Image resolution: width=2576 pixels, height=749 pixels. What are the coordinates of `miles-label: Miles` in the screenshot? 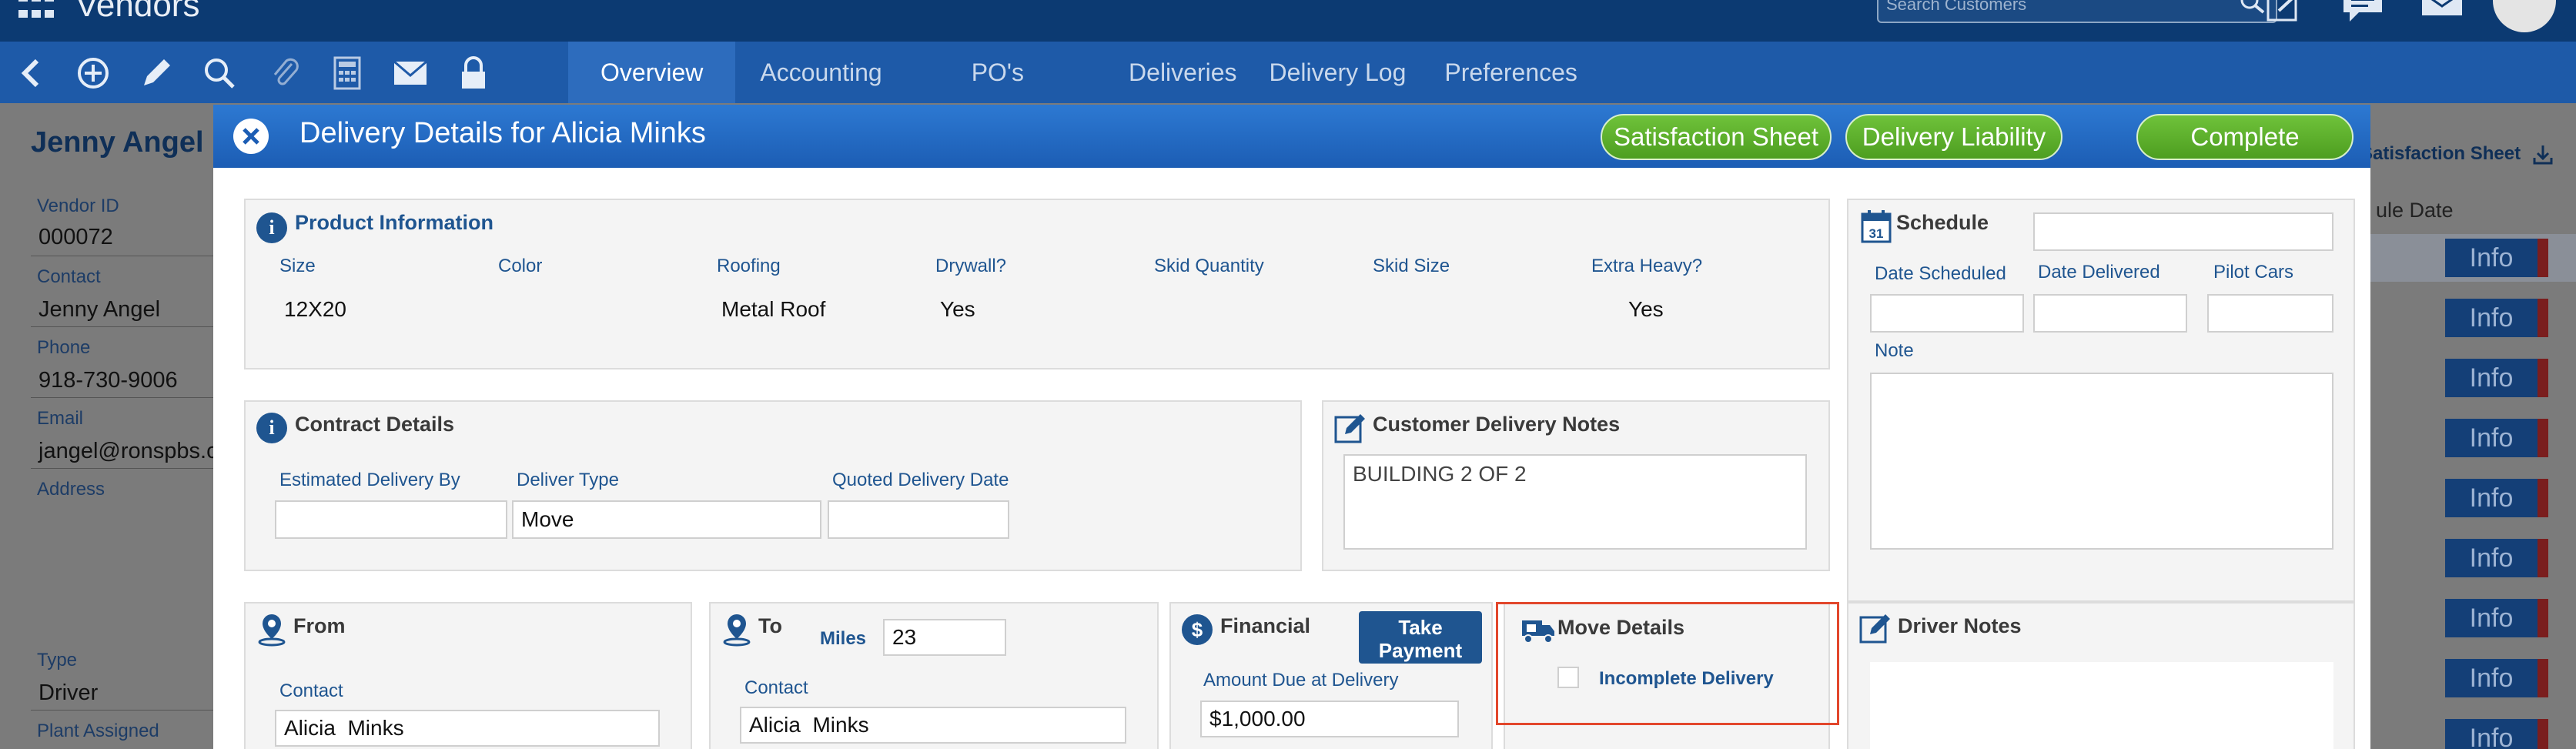 It's located at (844, 638).